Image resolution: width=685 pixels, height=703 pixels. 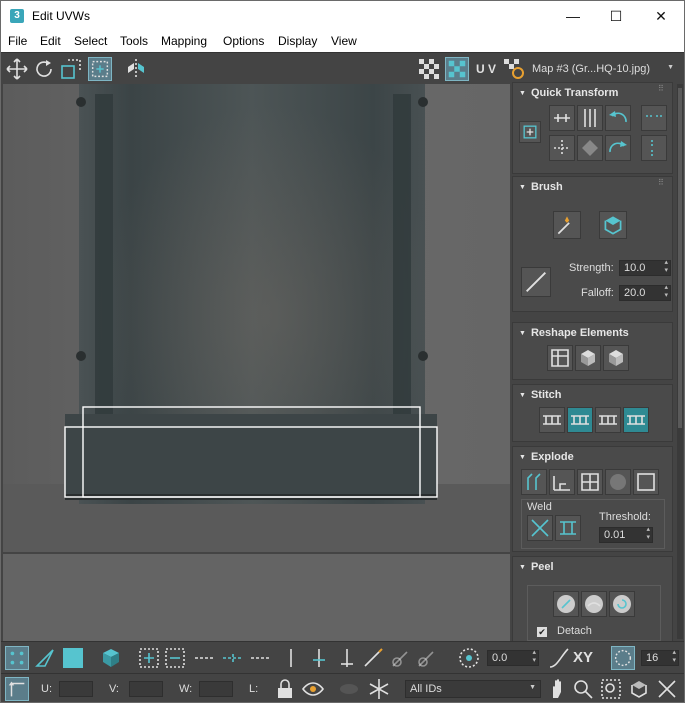 I want to click on space-vertical-icon, so click(x=654, y=148).